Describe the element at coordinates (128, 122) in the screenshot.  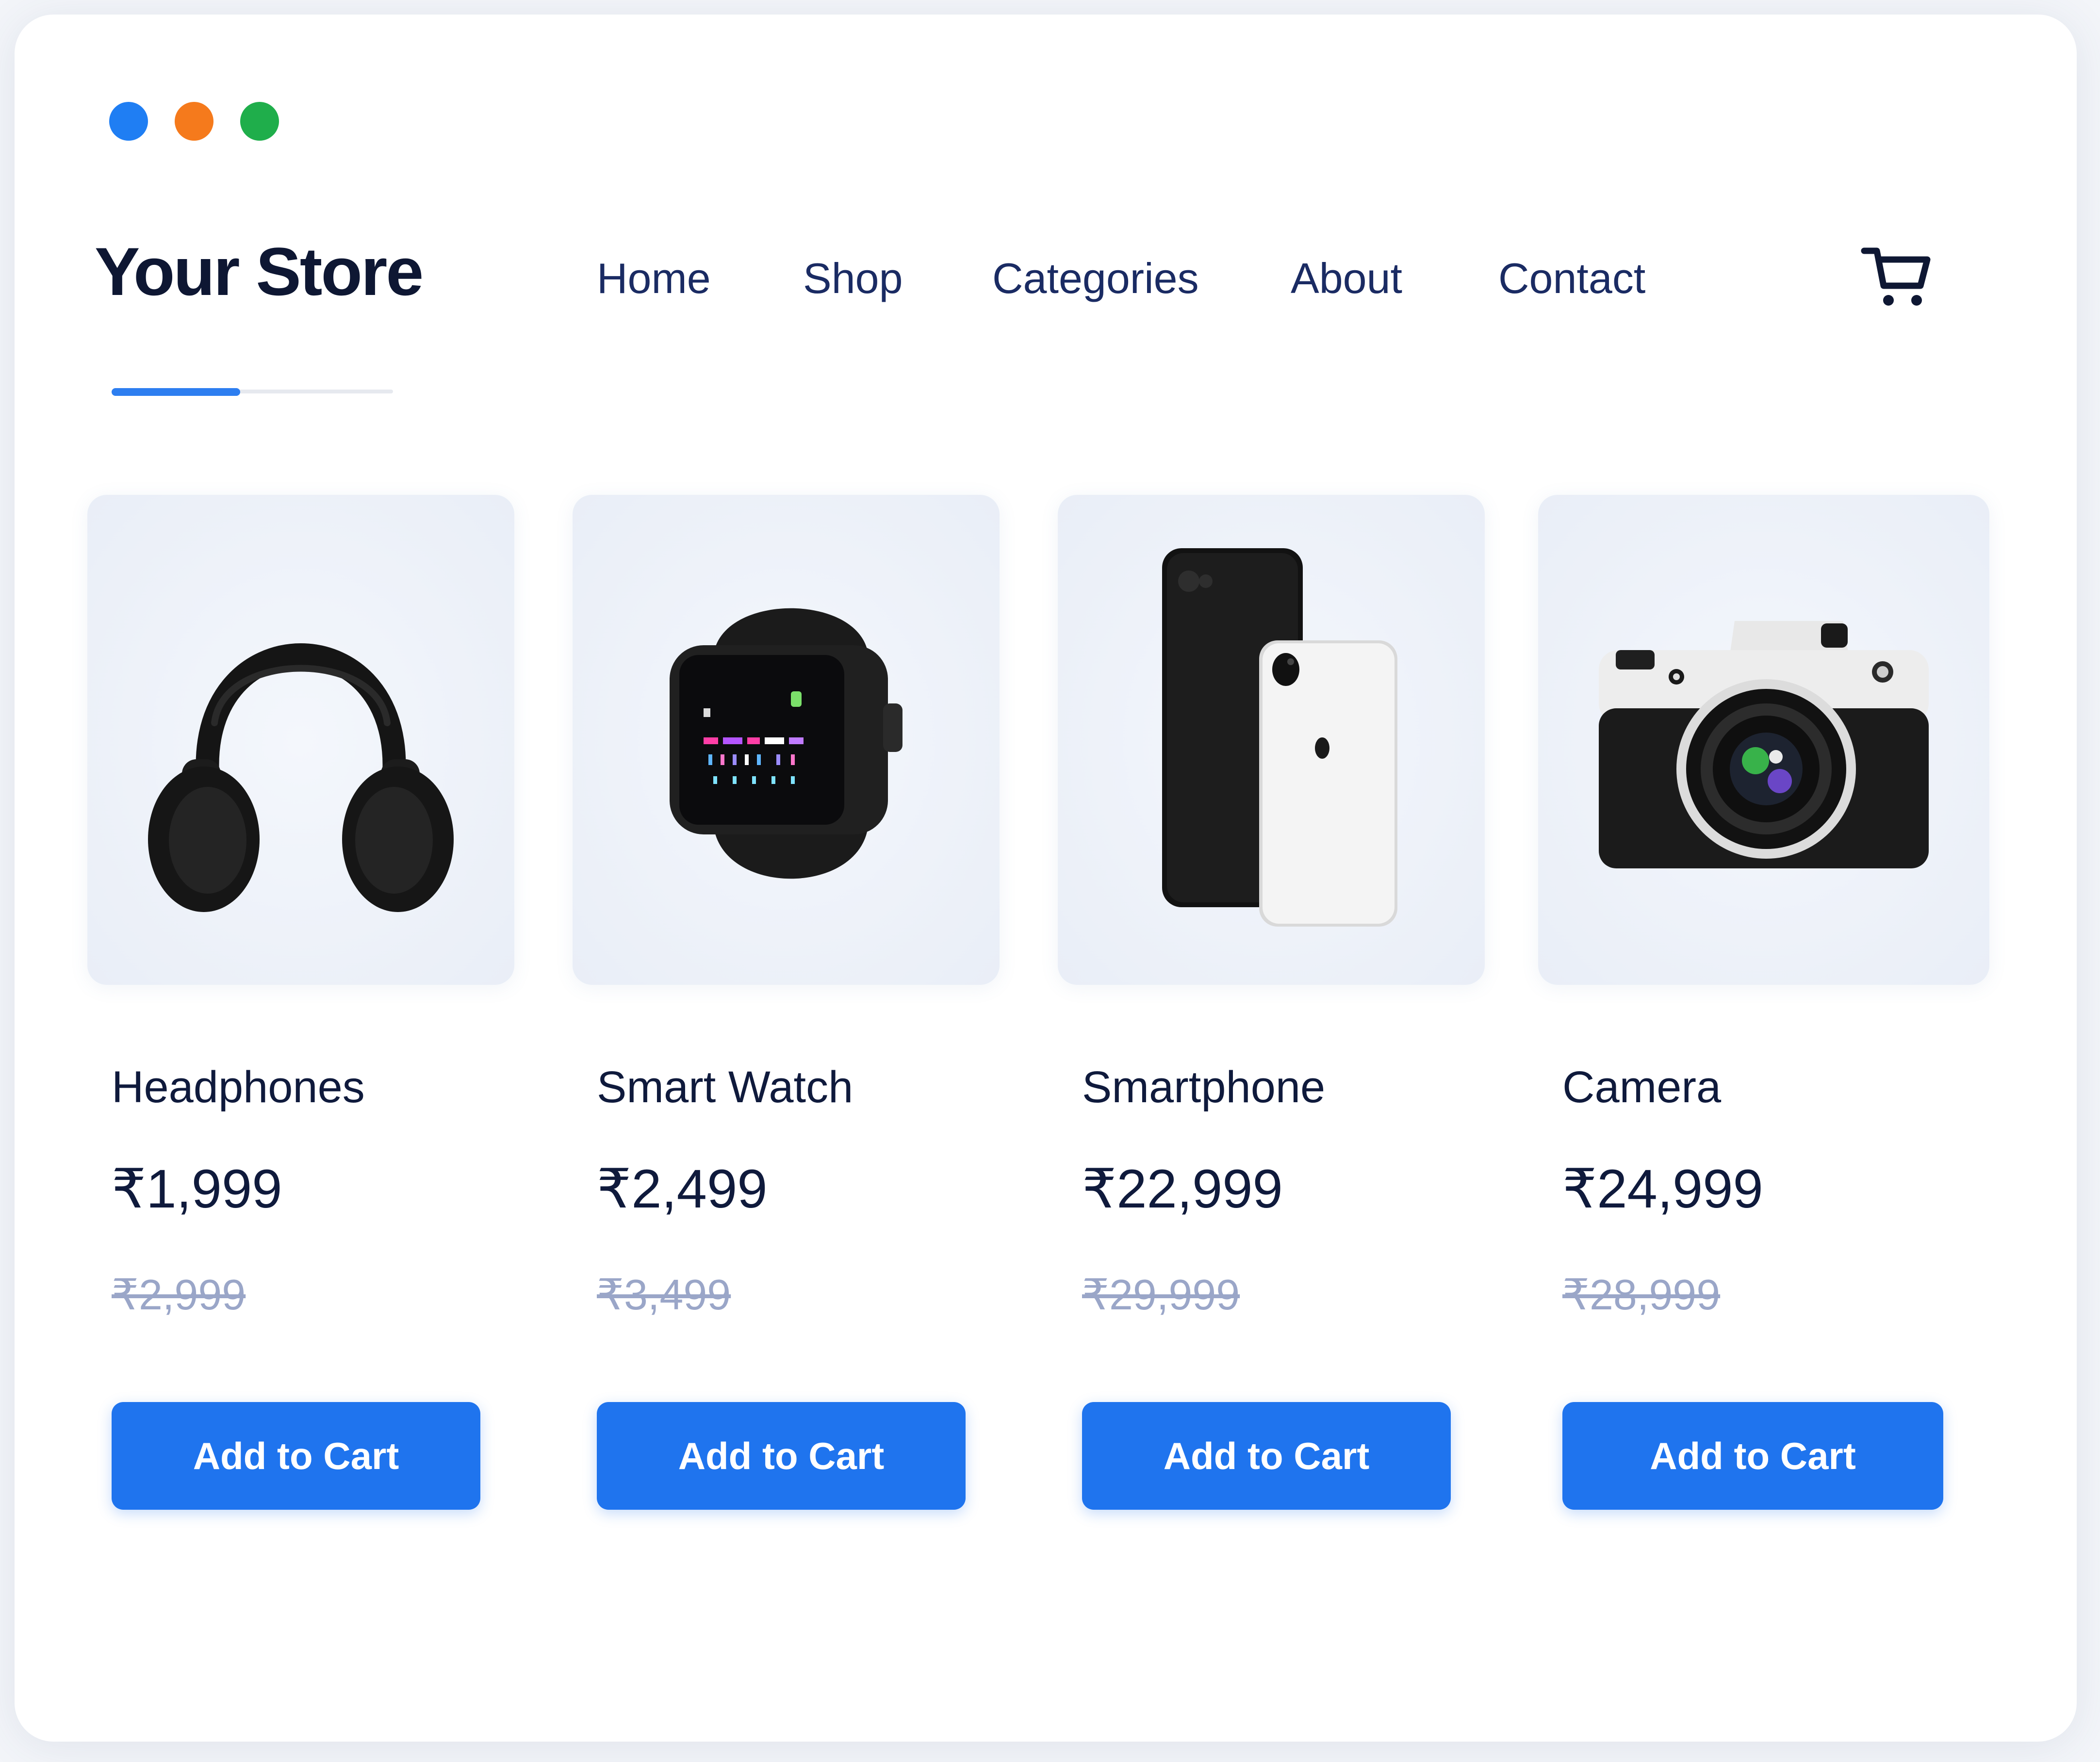
I see `window-control-blue` at that location.